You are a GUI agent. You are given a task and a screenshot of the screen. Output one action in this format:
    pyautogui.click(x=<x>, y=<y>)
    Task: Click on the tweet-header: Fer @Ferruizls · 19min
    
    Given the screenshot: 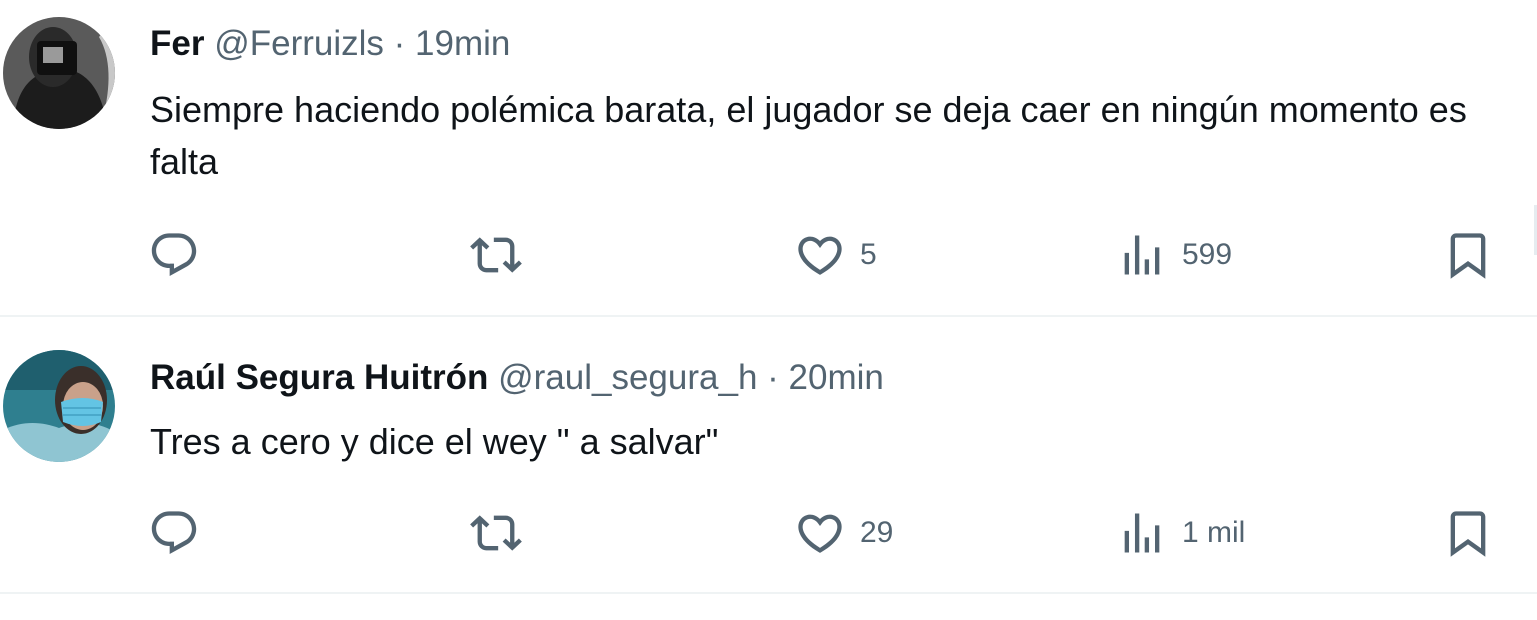 What is the action you would take?
    pyautogui.click(x=330, y=44)
    